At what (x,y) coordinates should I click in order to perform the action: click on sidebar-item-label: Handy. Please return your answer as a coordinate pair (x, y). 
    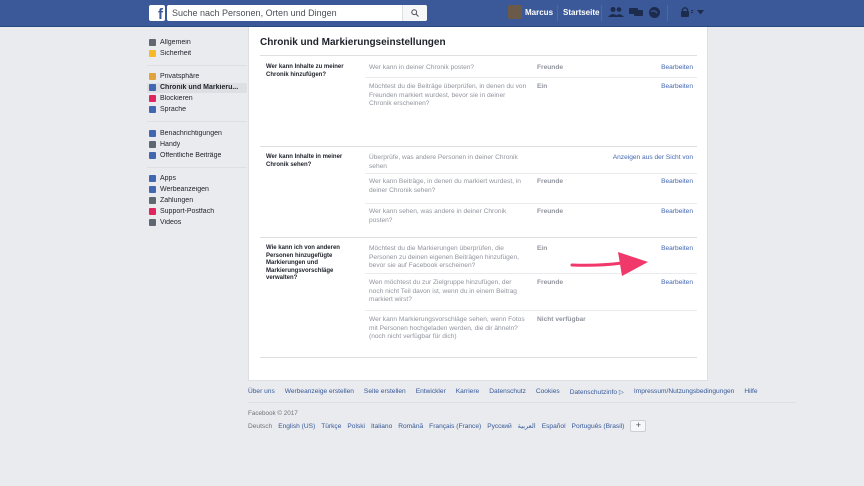
    Looking at the image, I should click on (170, 144).